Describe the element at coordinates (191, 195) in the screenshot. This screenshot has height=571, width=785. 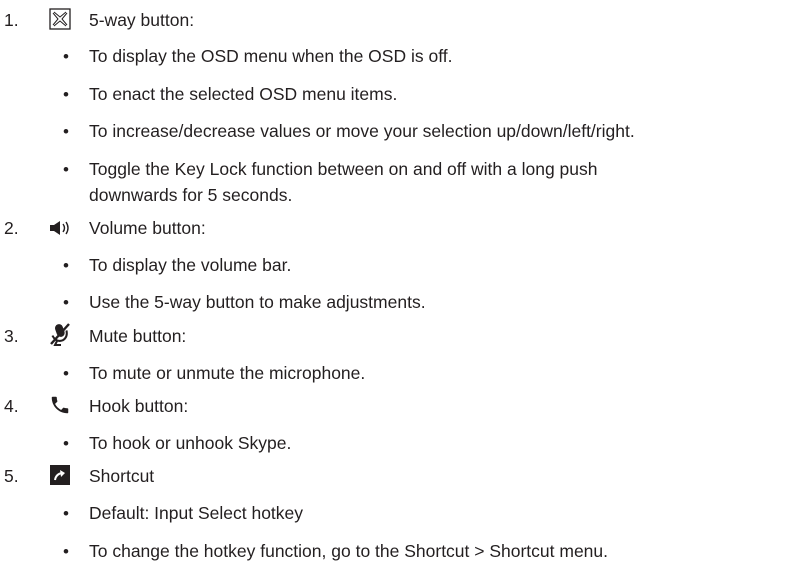
I see `bullet-text-continuation: downwards for 5 seconds.` at that location.